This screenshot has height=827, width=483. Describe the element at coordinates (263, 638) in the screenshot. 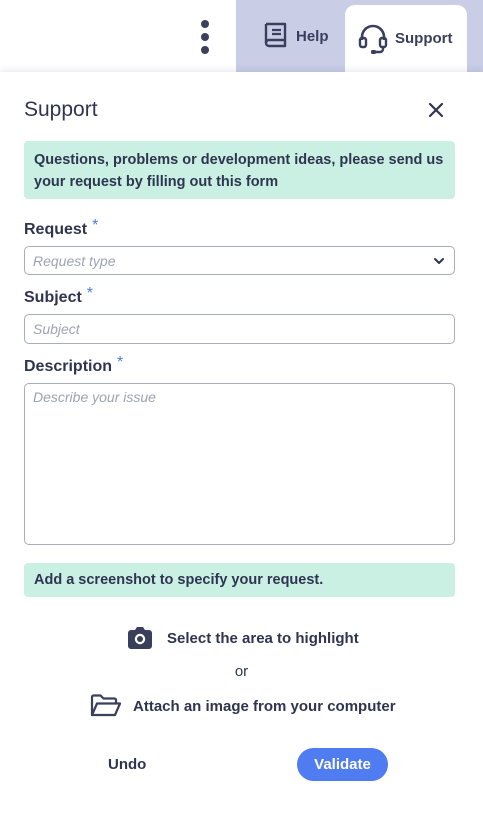

I see `select-area-label: Select the area to highlight` at that location.